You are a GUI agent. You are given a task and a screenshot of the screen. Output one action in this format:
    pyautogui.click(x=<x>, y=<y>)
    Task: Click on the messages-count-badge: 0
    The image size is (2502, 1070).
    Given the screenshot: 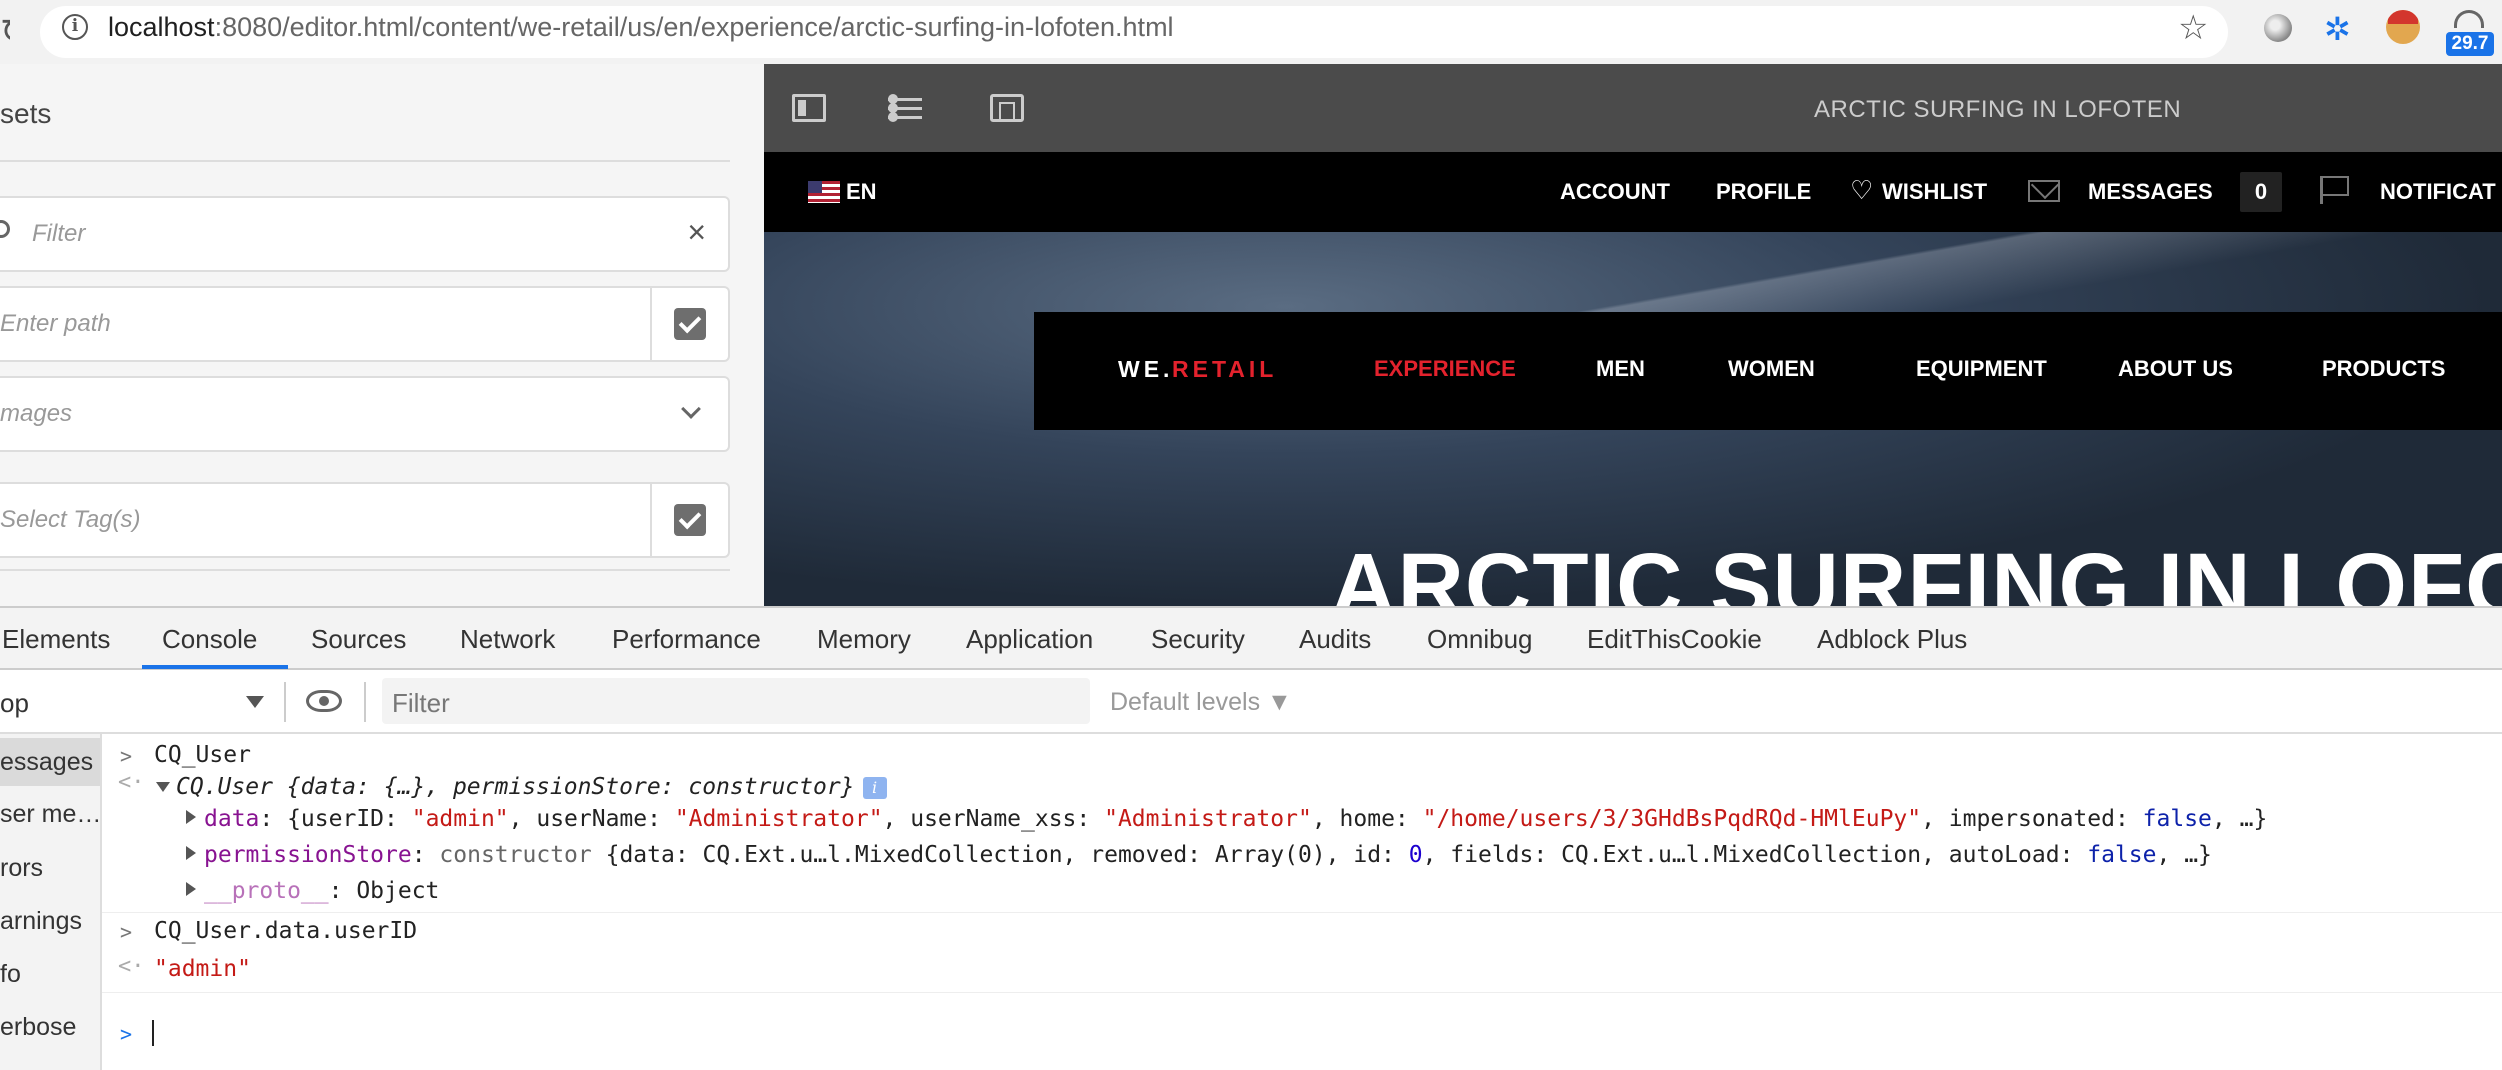 What is the action you would take?
    pyautogui.click(x=2261, y=192)
    